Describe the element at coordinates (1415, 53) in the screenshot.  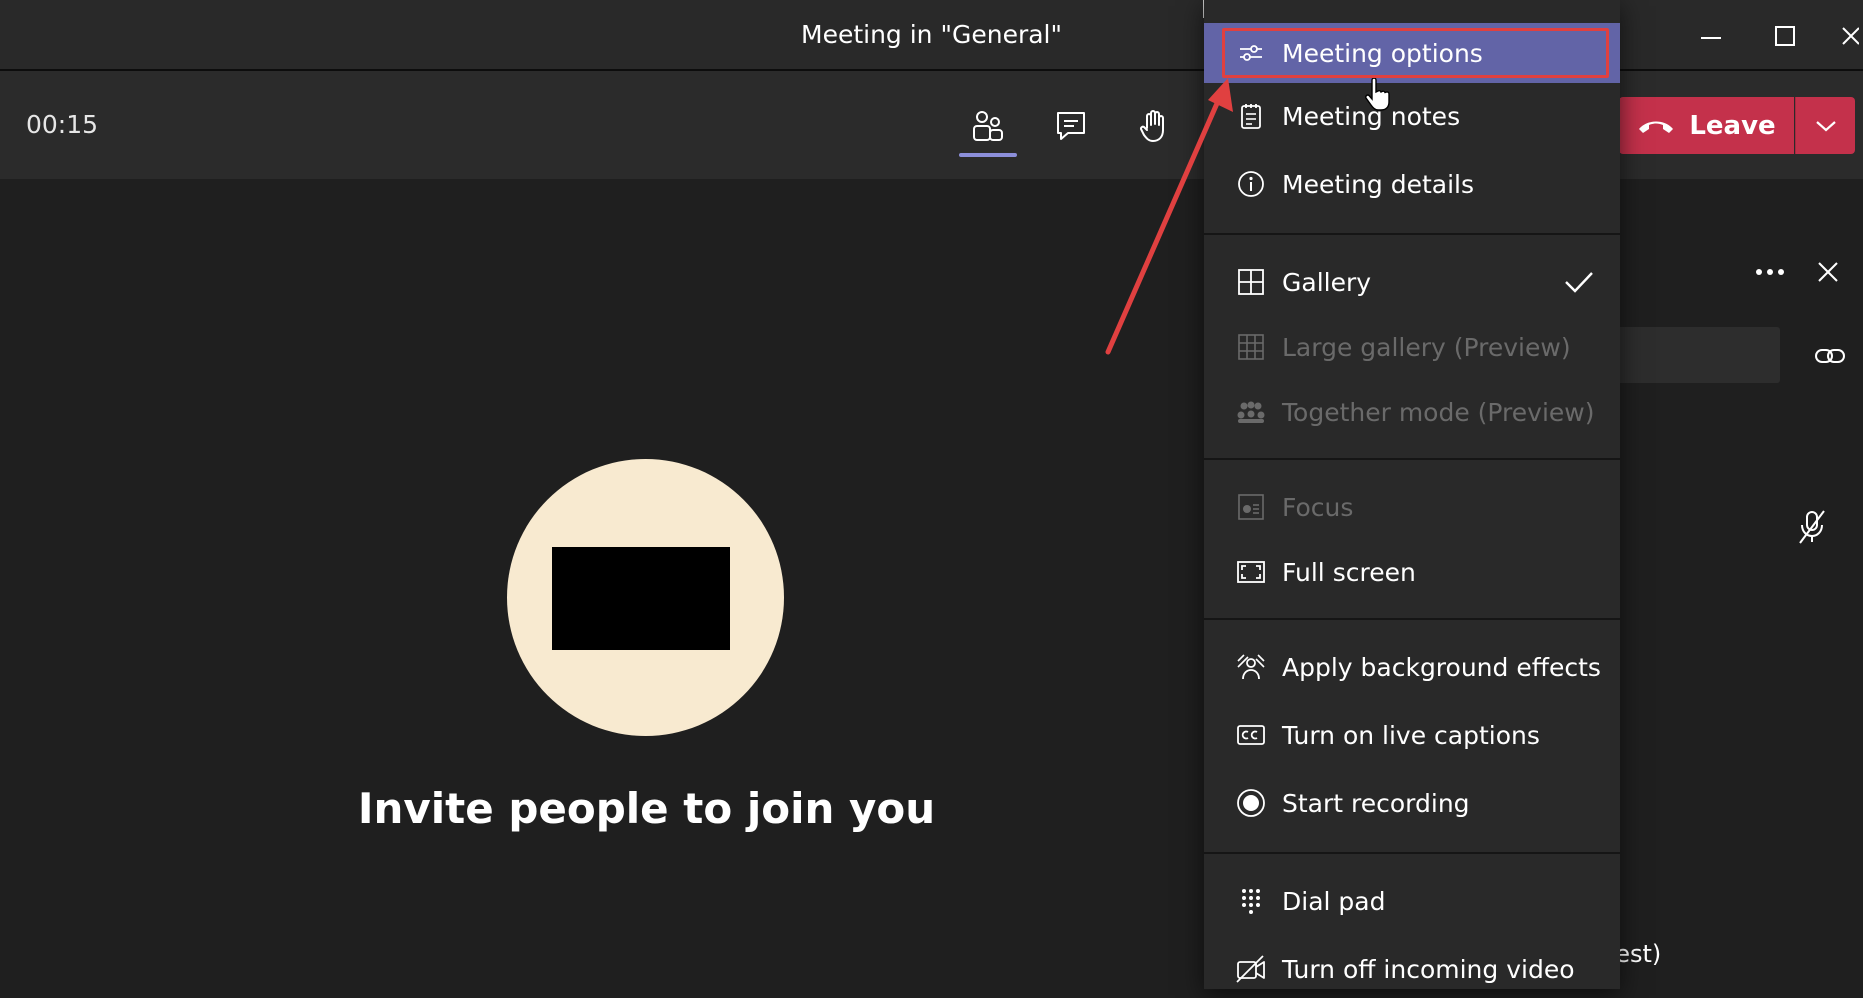
I see `annotation-highlight-box` at that location.